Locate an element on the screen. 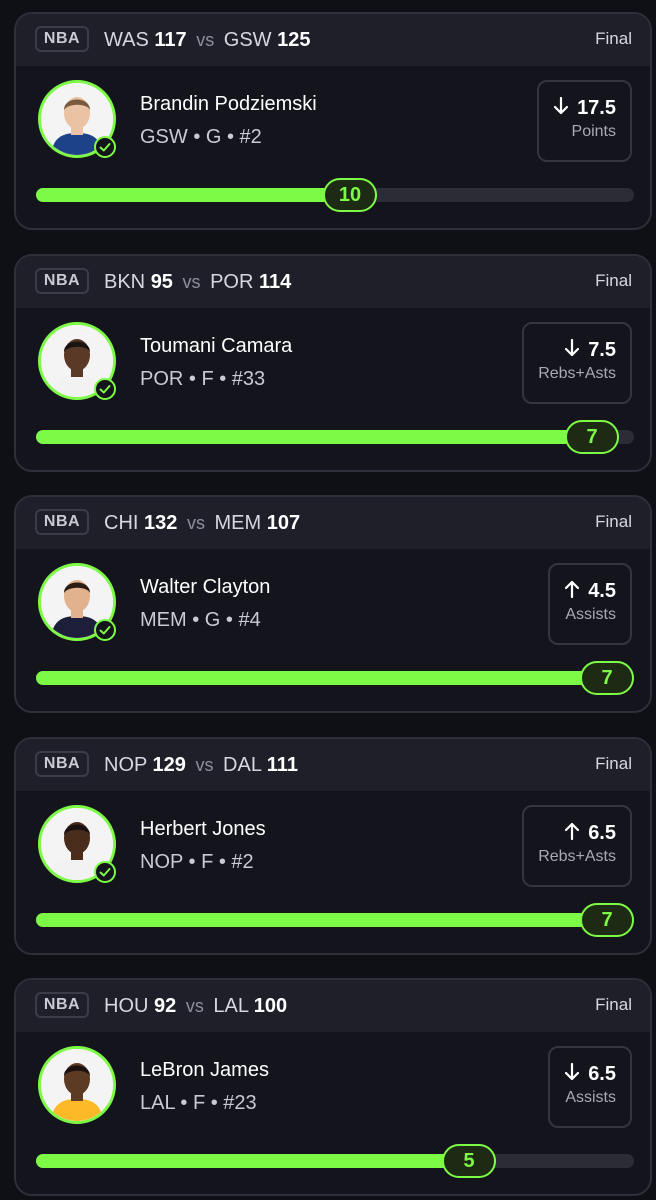  home-team: GSW is located at coordinates (247, 40).